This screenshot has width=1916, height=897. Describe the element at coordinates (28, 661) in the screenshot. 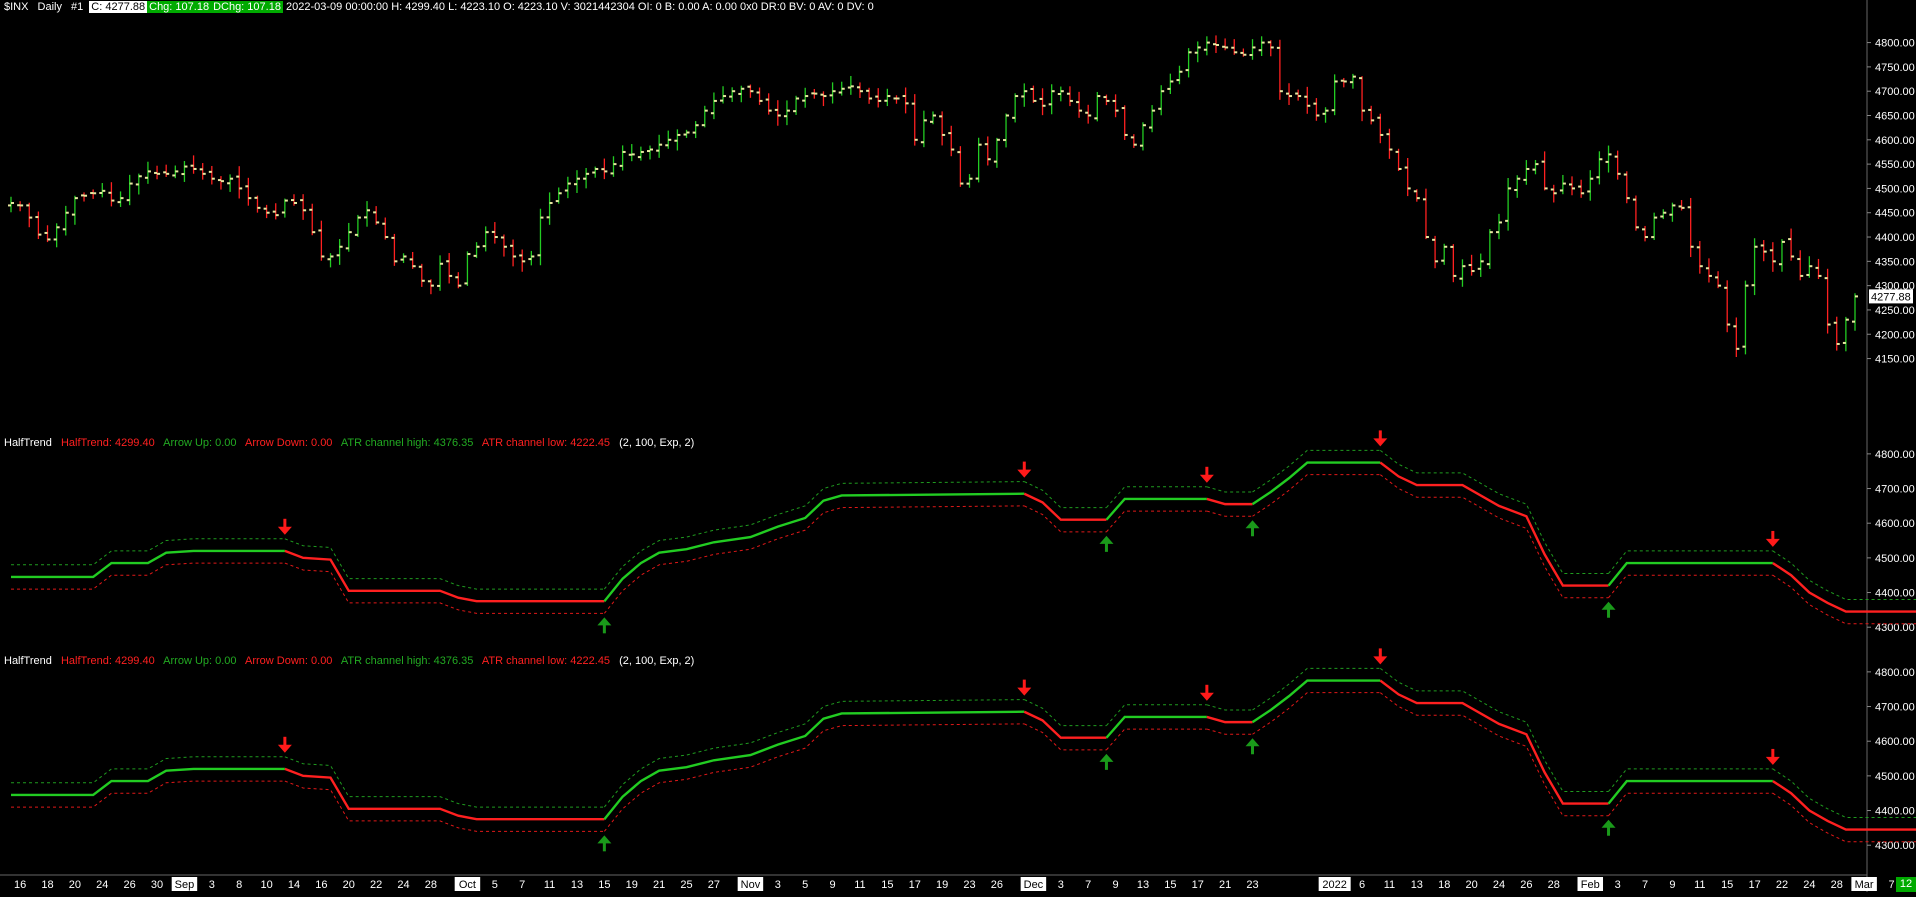

I see `indicator-name: HalfTrend` at that location.